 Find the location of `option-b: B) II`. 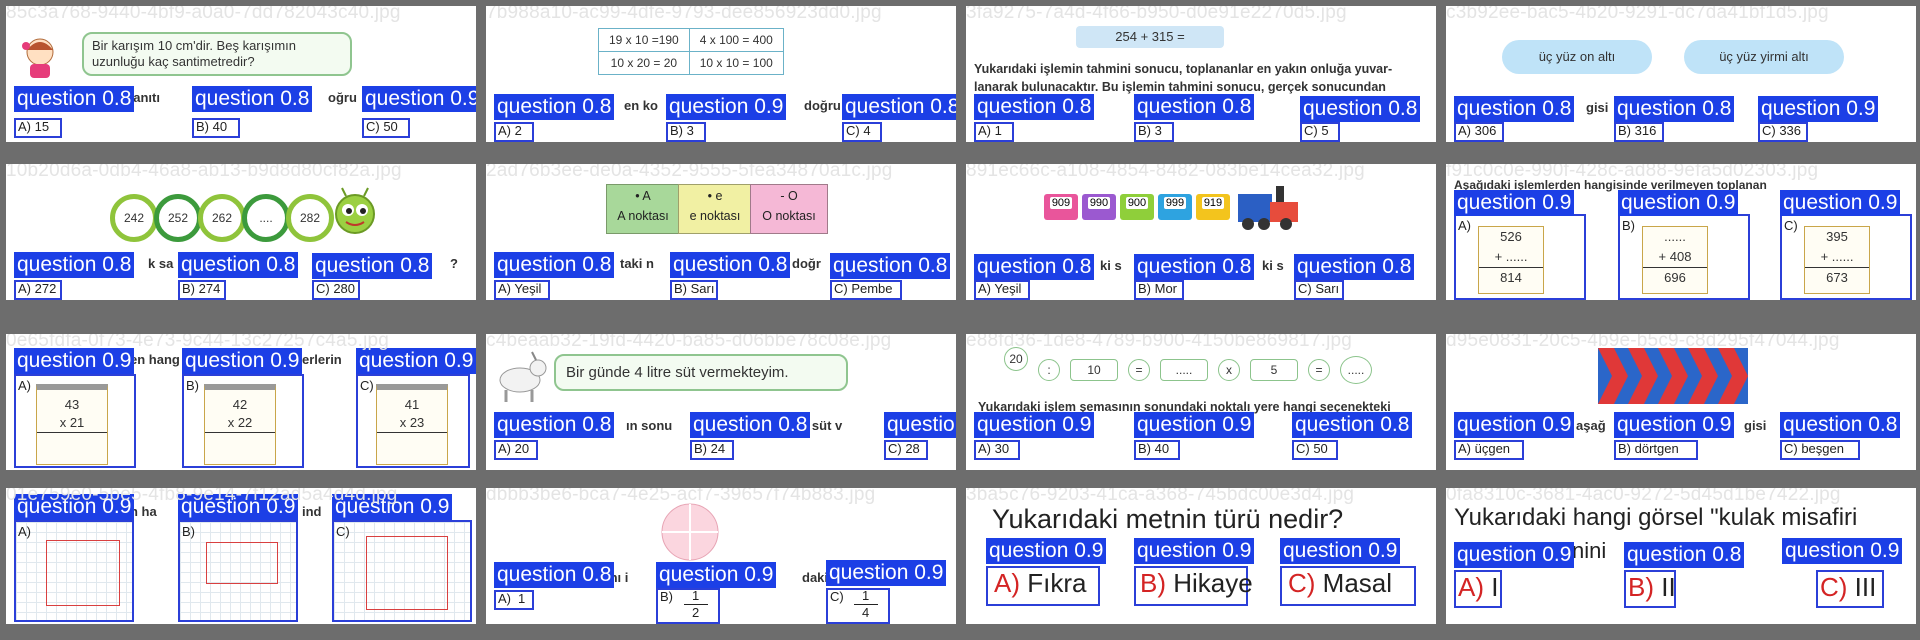

option-b: B) II is located at coordinates (1652, 587).